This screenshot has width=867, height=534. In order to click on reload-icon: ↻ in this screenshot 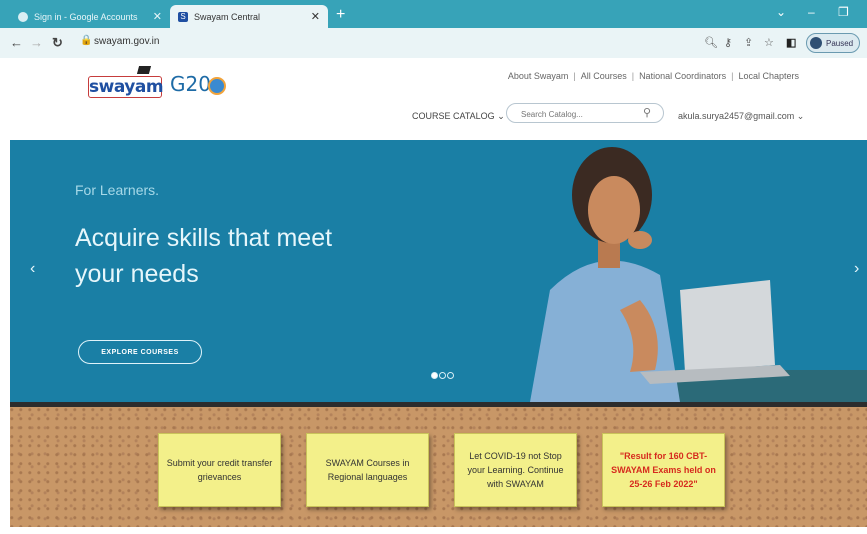, I will do `click(57, 43)`.